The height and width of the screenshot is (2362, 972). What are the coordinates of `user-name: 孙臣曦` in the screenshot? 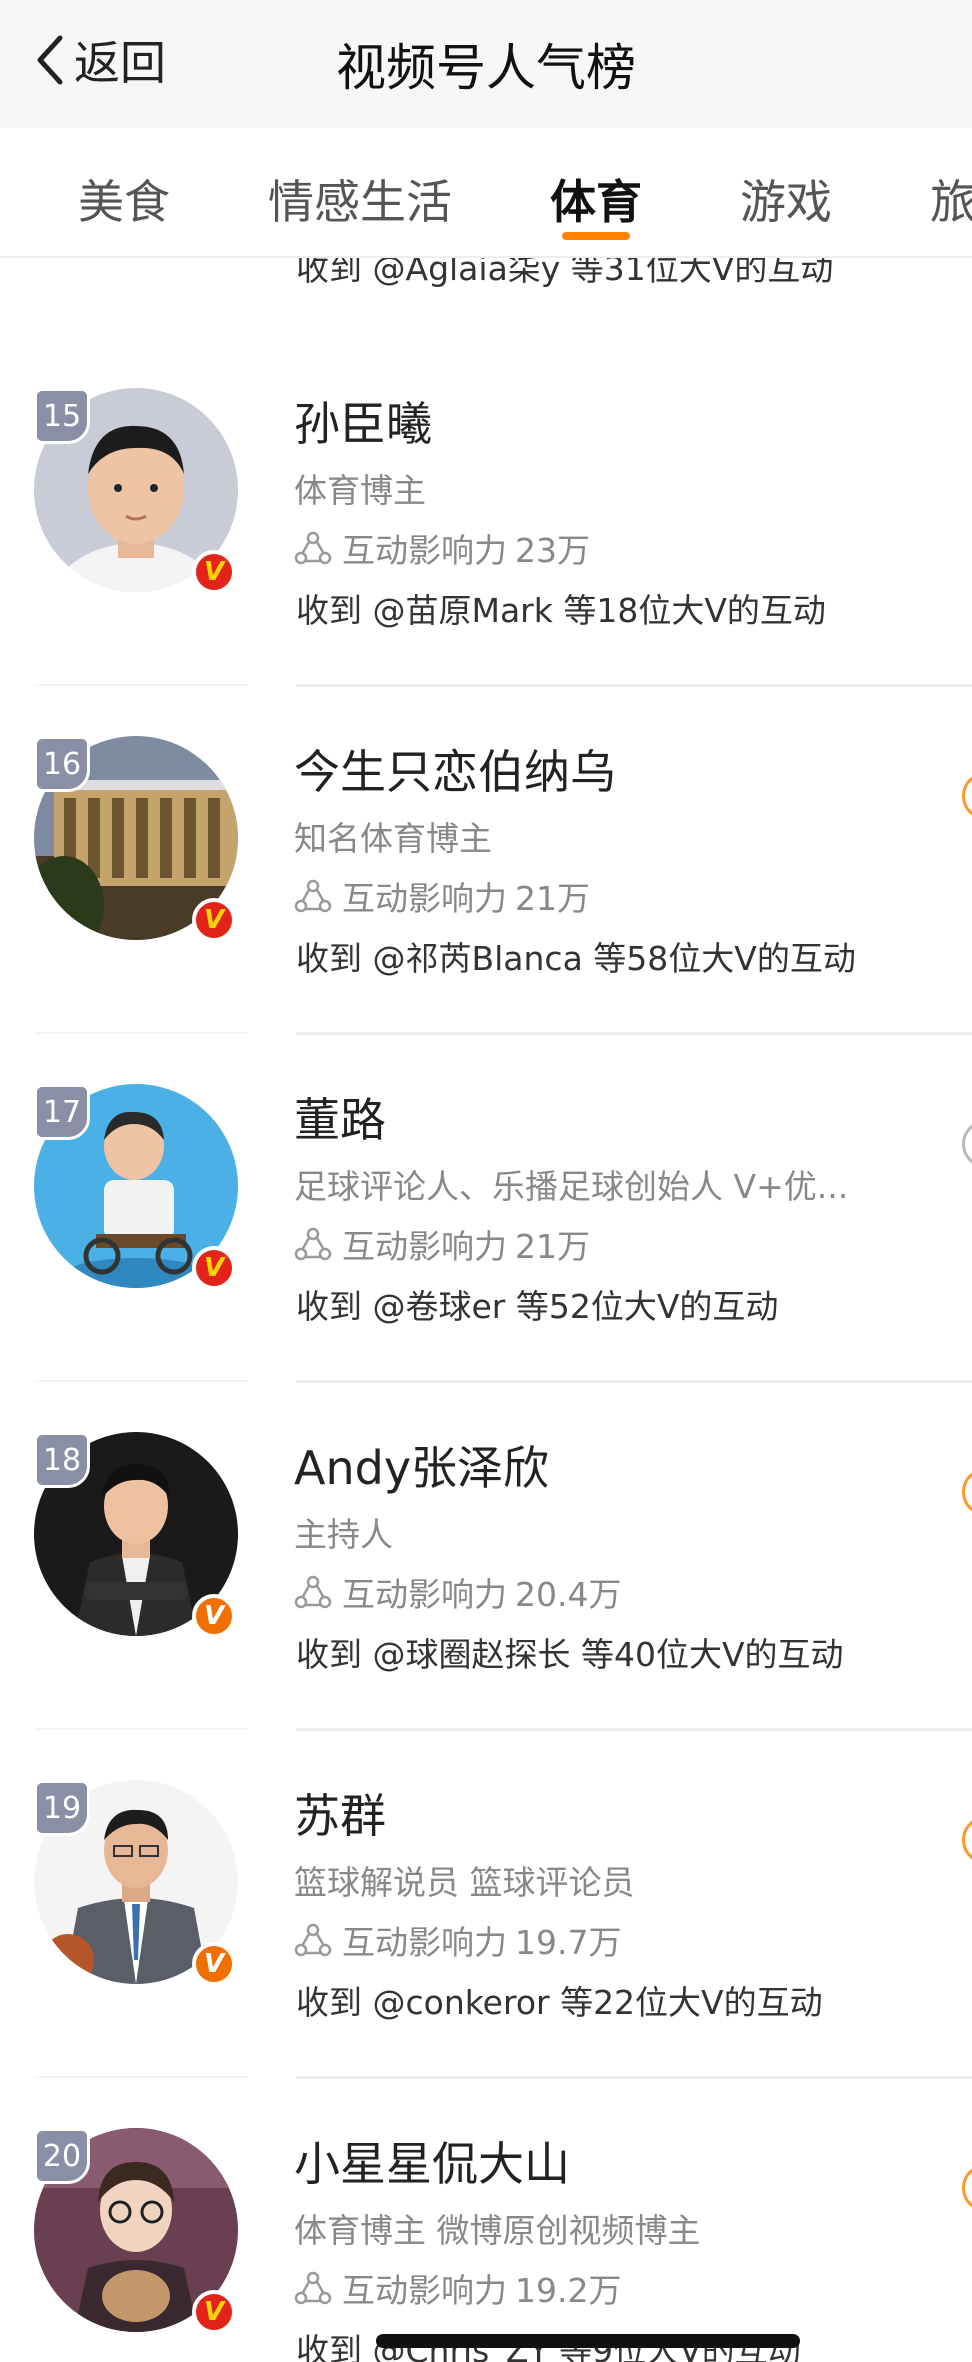 It's located at (363, 421).